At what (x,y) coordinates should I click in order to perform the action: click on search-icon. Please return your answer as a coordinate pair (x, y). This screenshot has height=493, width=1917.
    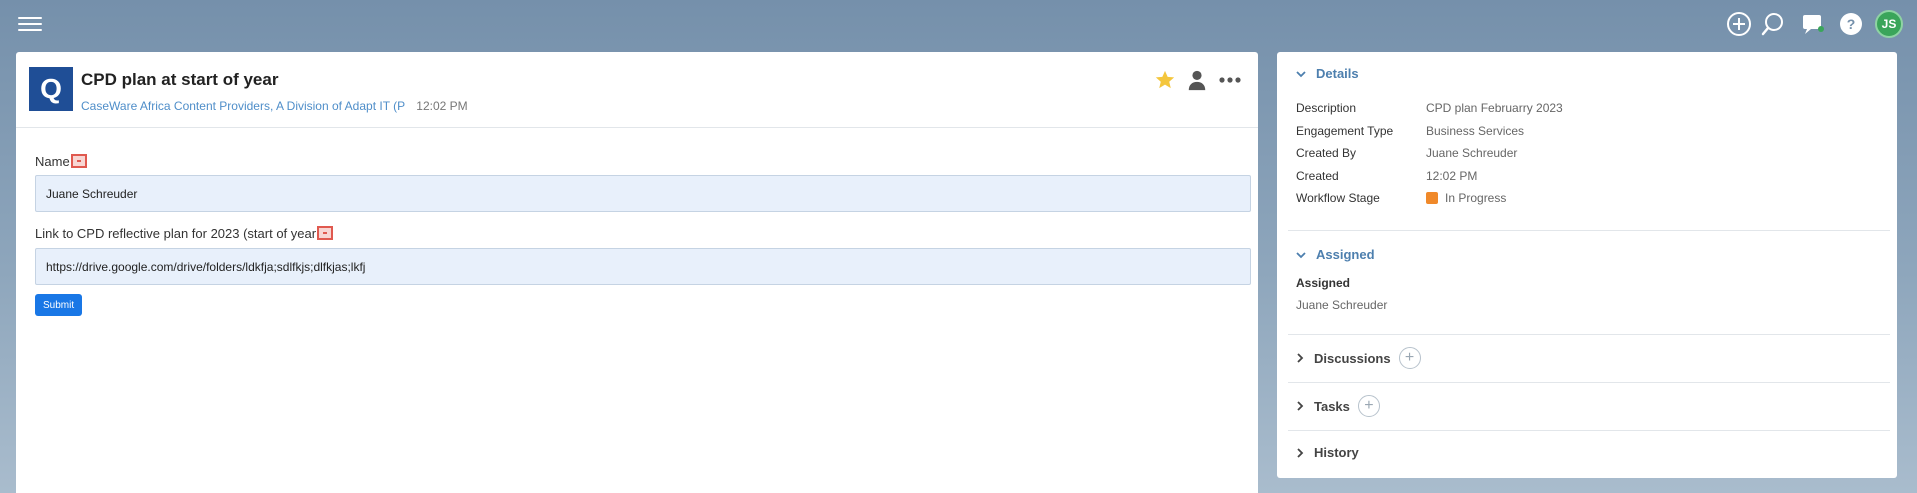
    Looking at the image, I should click on (1773, 24).